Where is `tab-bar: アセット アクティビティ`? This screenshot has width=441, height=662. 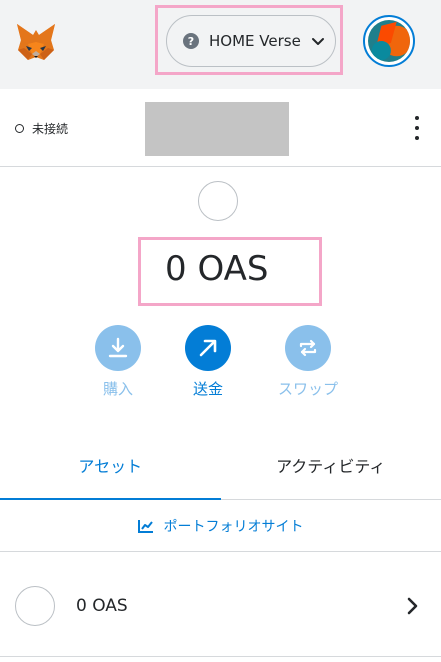 tab-bar: アセット アクティビティ is located at coordinates (220, 465).